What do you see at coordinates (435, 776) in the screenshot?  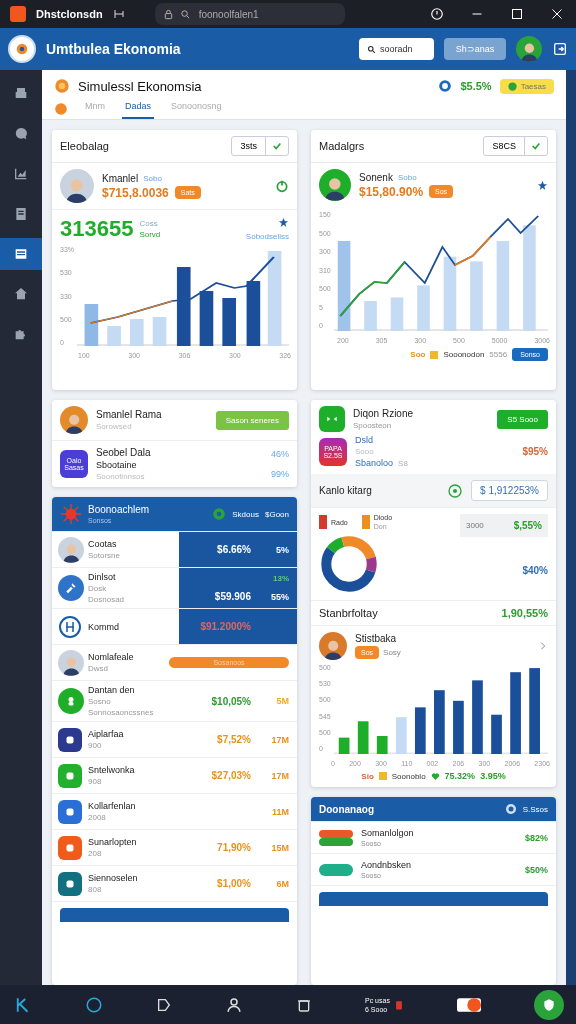 I see `heart-icon` at bounding box center [435, 776].